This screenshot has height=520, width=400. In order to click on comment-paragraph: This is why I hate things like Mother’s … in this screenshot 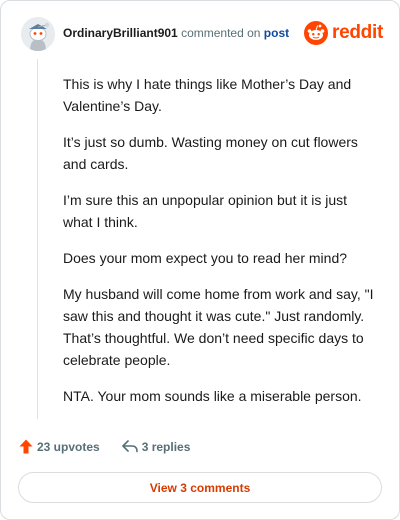, I will do `click(207, 95)`.